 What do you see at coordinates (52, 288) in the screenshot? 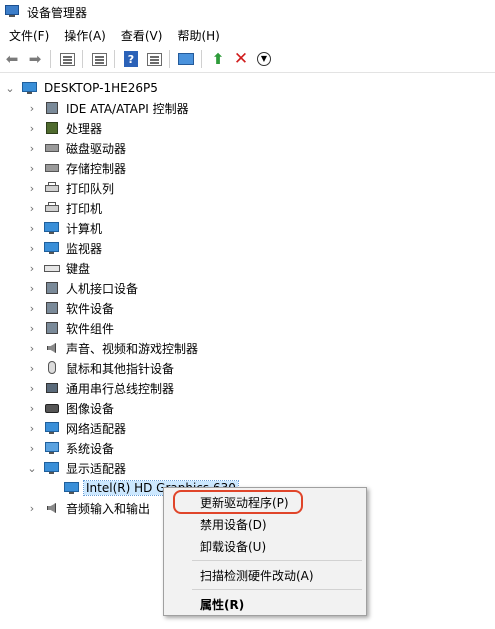
I see `hid-icon` at bounding box center [52, 288].